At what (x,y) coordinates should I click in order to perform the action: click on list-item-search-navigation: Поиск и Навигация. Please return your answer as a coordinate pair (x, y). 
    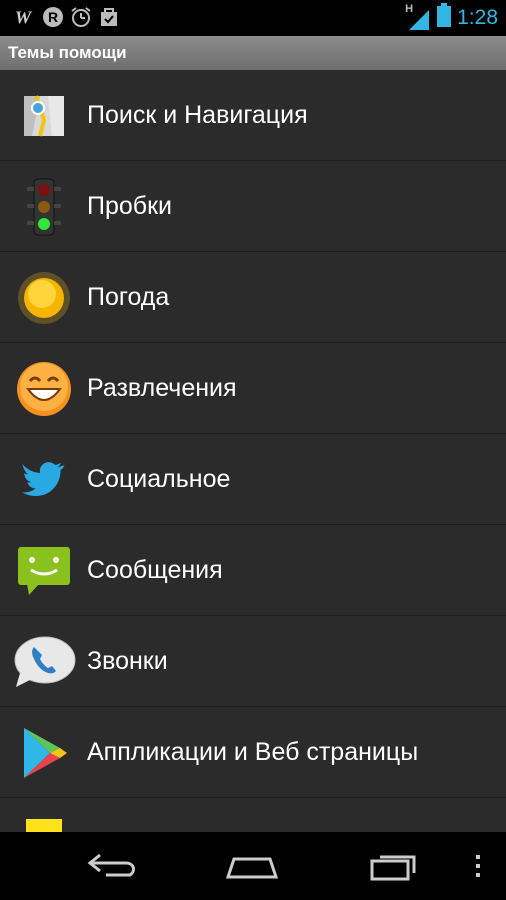
    Looking at the image, I should click on (253, 115).